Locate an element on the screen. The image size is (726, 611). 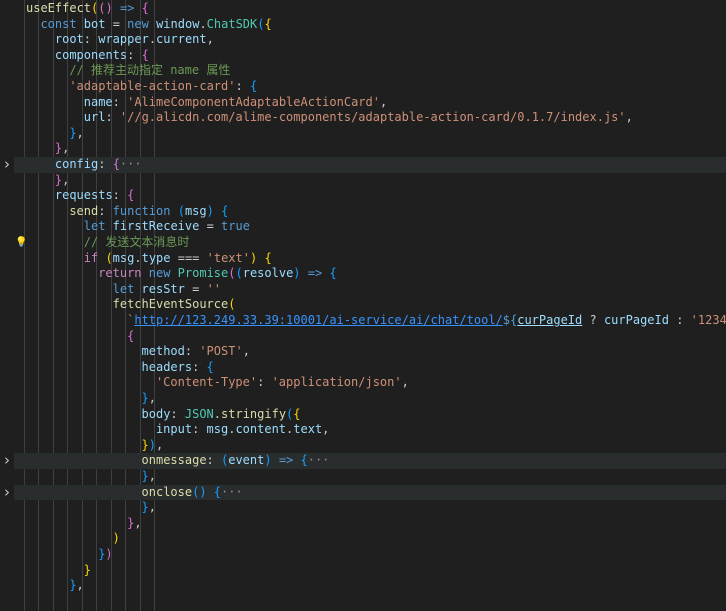
code-line: useEffect(() => { is located at coordinates (370, 9).